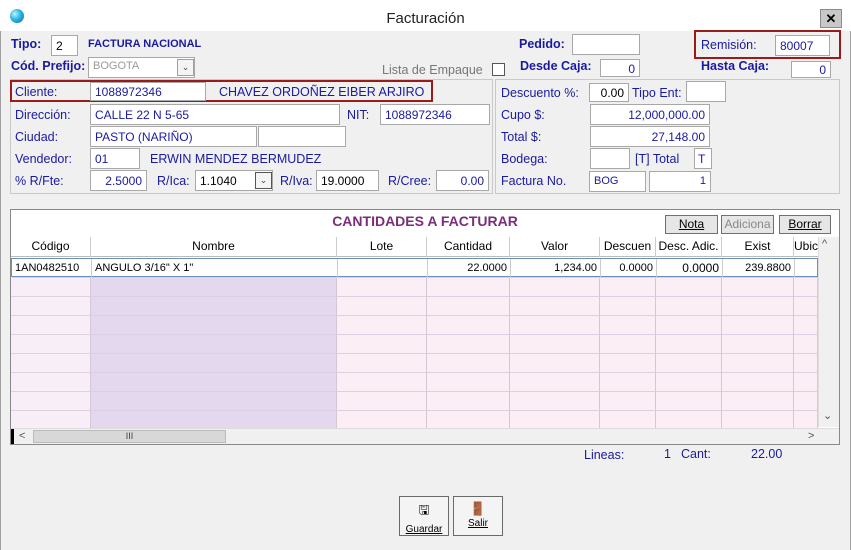  I want to click on cell-exist: 239.8800, so click(759, 268).